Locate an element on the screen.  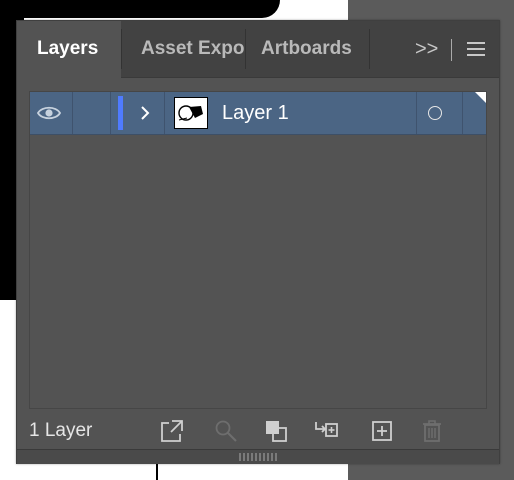
trash-icon is located at coordinates (432, 431).